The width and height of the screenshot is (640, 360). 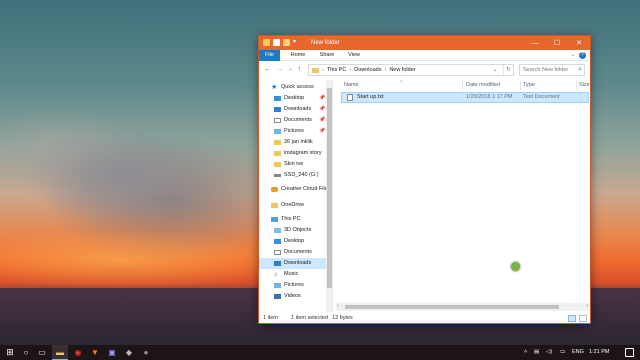 What do you see at coordinates (354, 55) in the screenshot?
I see `tab-view: View` at bounding box center [354, 55].